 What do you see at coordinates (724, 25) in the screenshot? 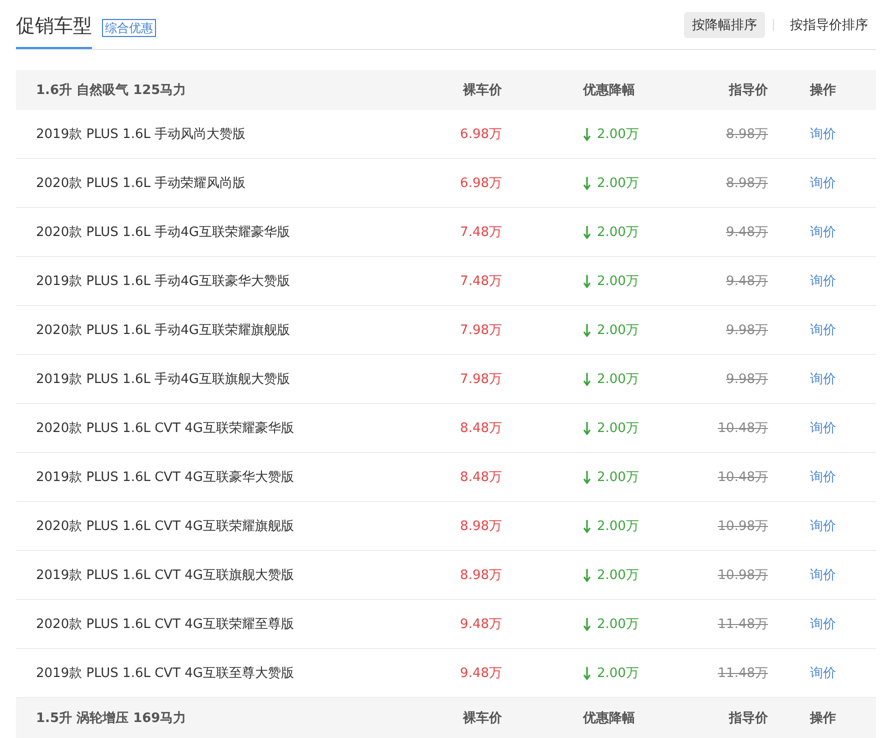
I see `sort-button: 按降幅排序` at bounding box center [724, 25].